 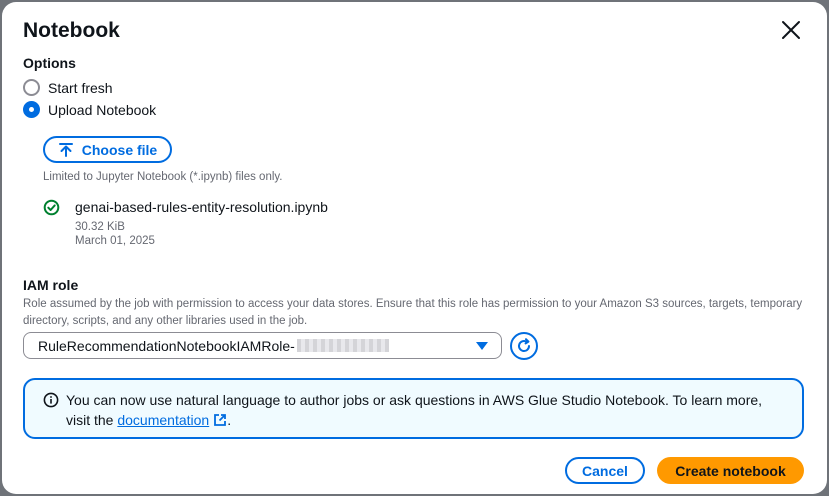 What do you see at coordinates (65, 149) in the screenshot?
I see `upload-icon` at bounding box center [65, 149].